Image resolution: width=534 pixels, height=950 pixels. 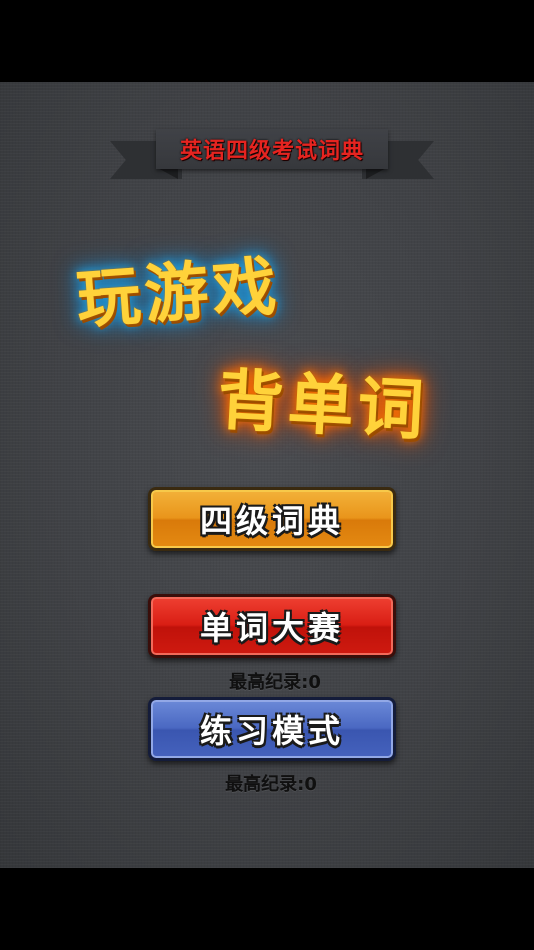 I want to click on word-contest-button-label: 单词大赛, so click(x=271, y=628).